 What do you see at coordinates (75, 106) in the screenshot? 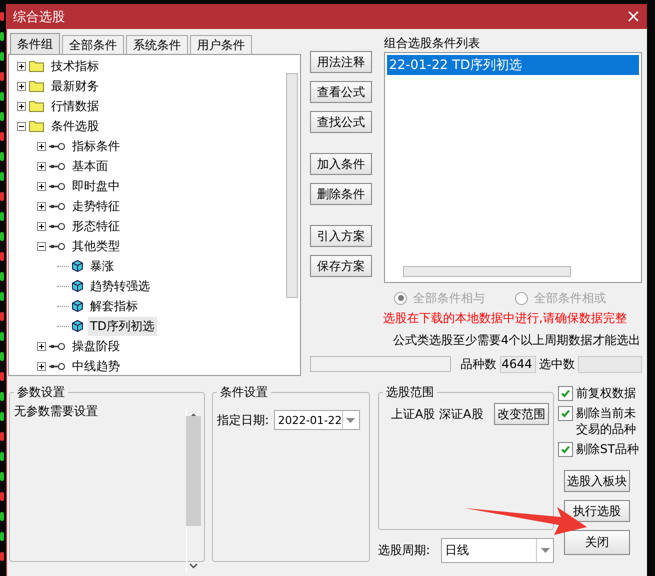
I see `tree-item: 行情数据` at bounding box center [75, 106].